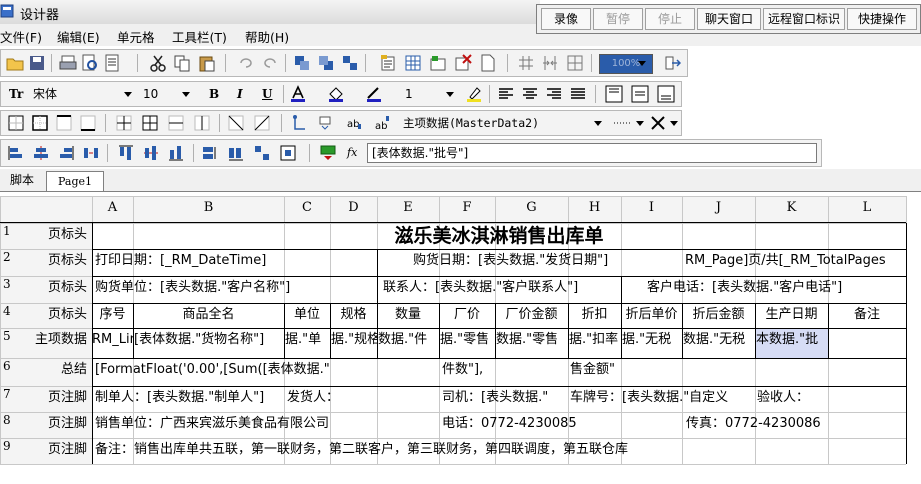 The height and width of the screenshot is (484, 921). I want to click on border-all-icon, so click(16, 123).